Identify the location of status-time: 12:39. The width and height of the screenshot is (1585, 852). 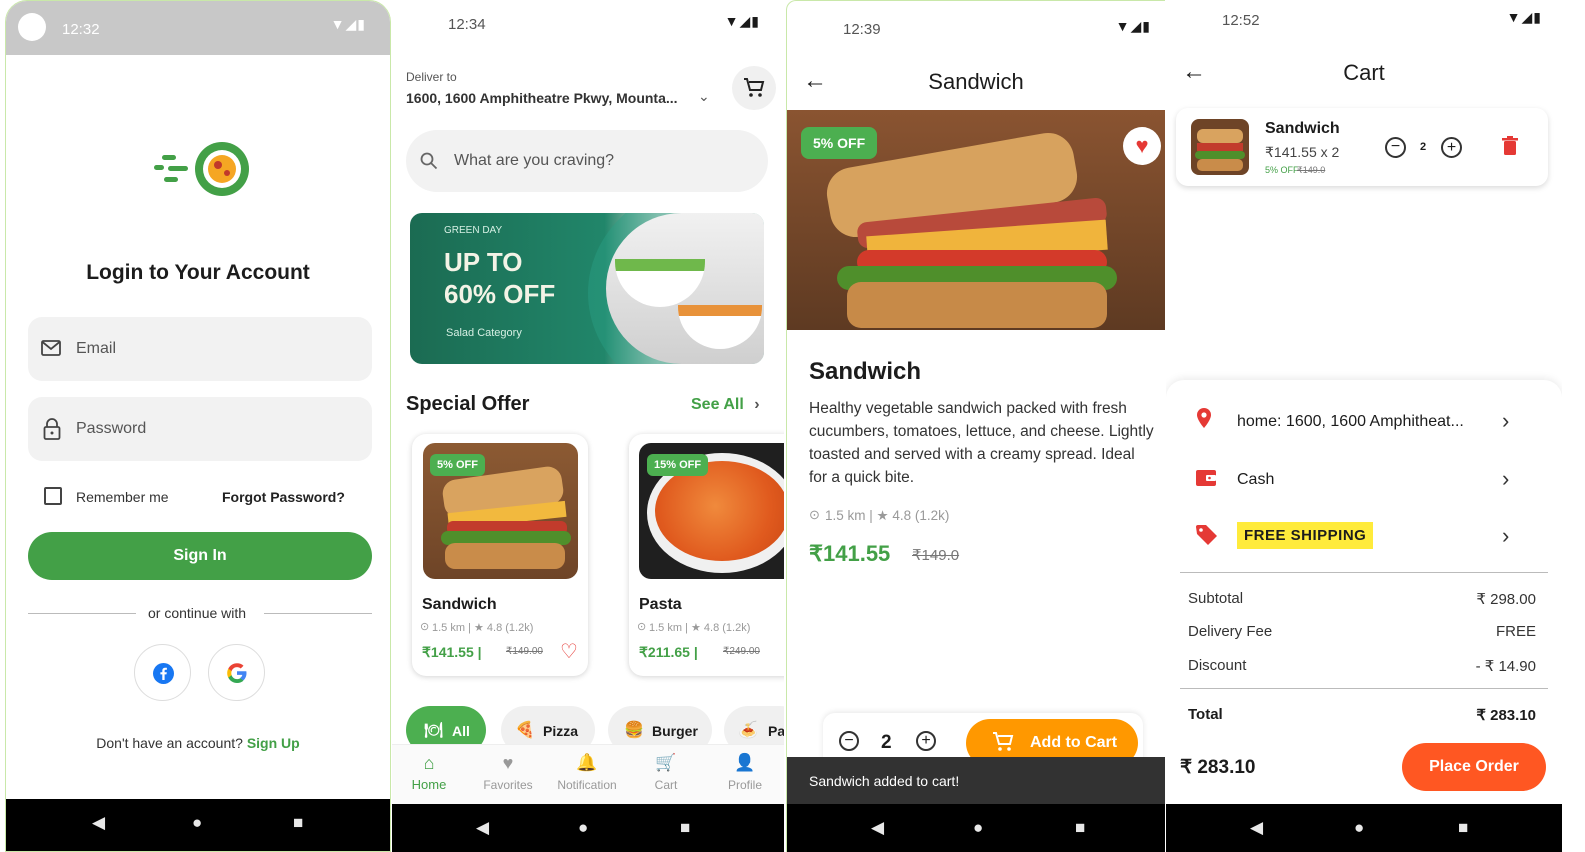
(862, 29).